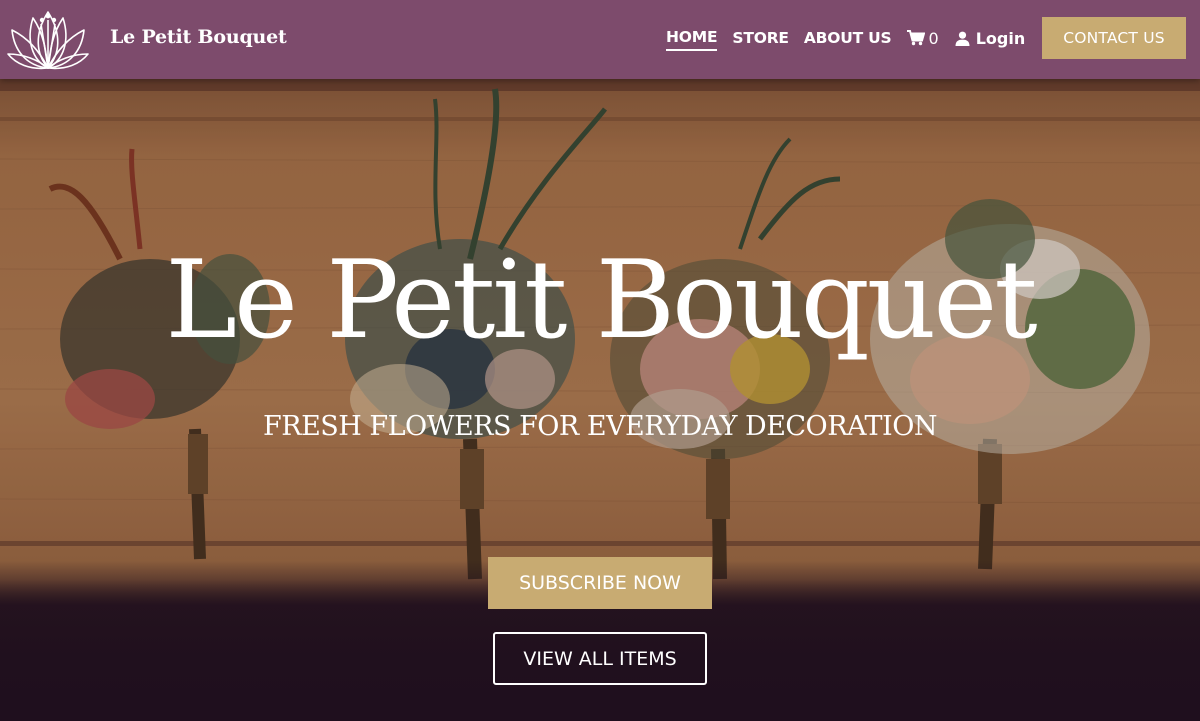  Describe the element at coordinates (601, 300) in the screenshot. I see `hero-title: Le Petit Bouquet` at that location.